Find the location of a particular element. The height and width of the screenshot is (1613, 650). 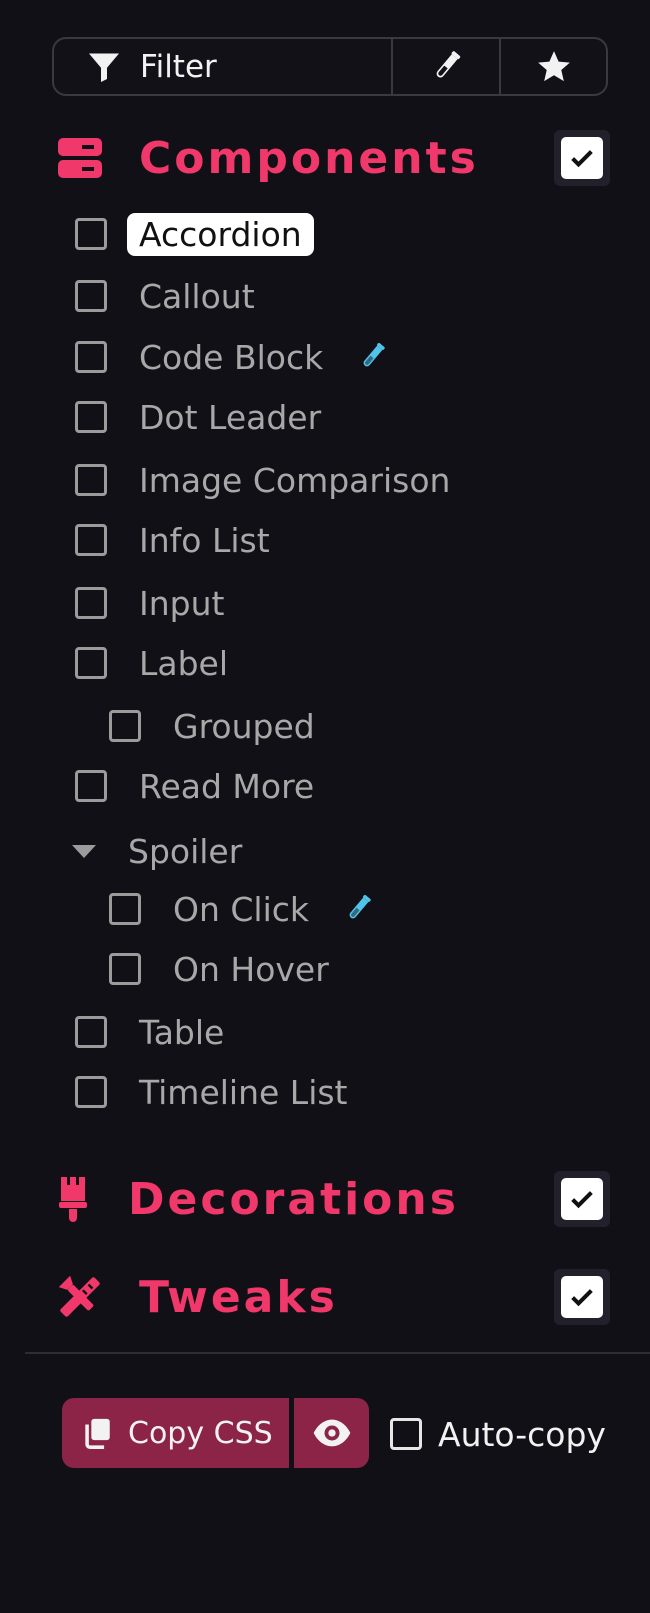

section-tweaks: Tweaks is located at coordinates (332, 1297).